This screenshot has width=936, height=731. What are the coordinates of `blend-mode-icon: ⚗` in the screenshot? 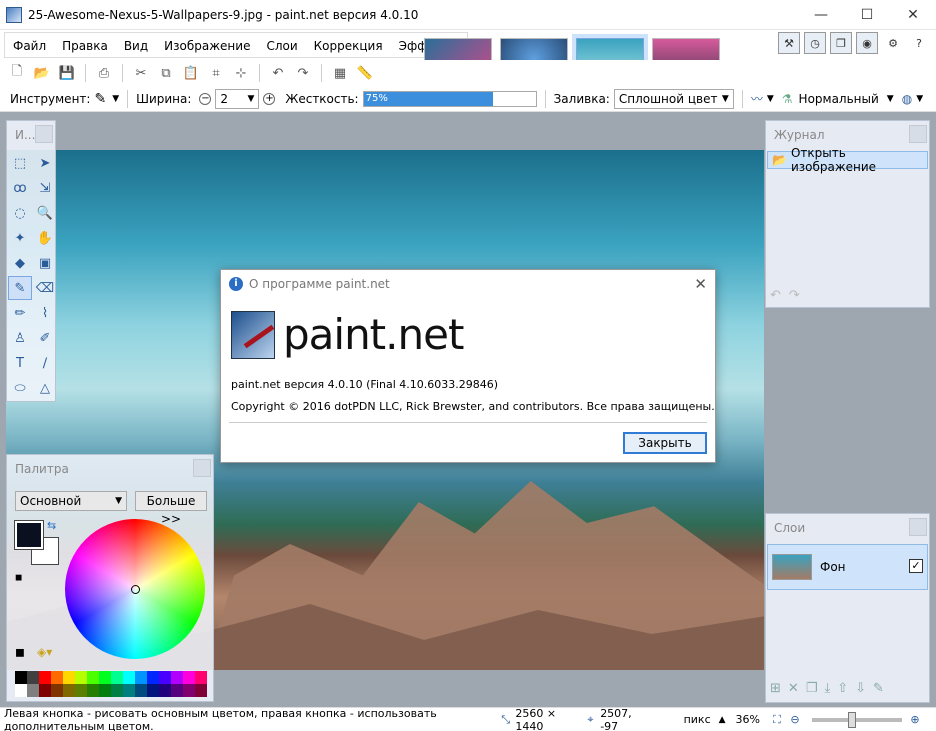 It's located at (787, 99).